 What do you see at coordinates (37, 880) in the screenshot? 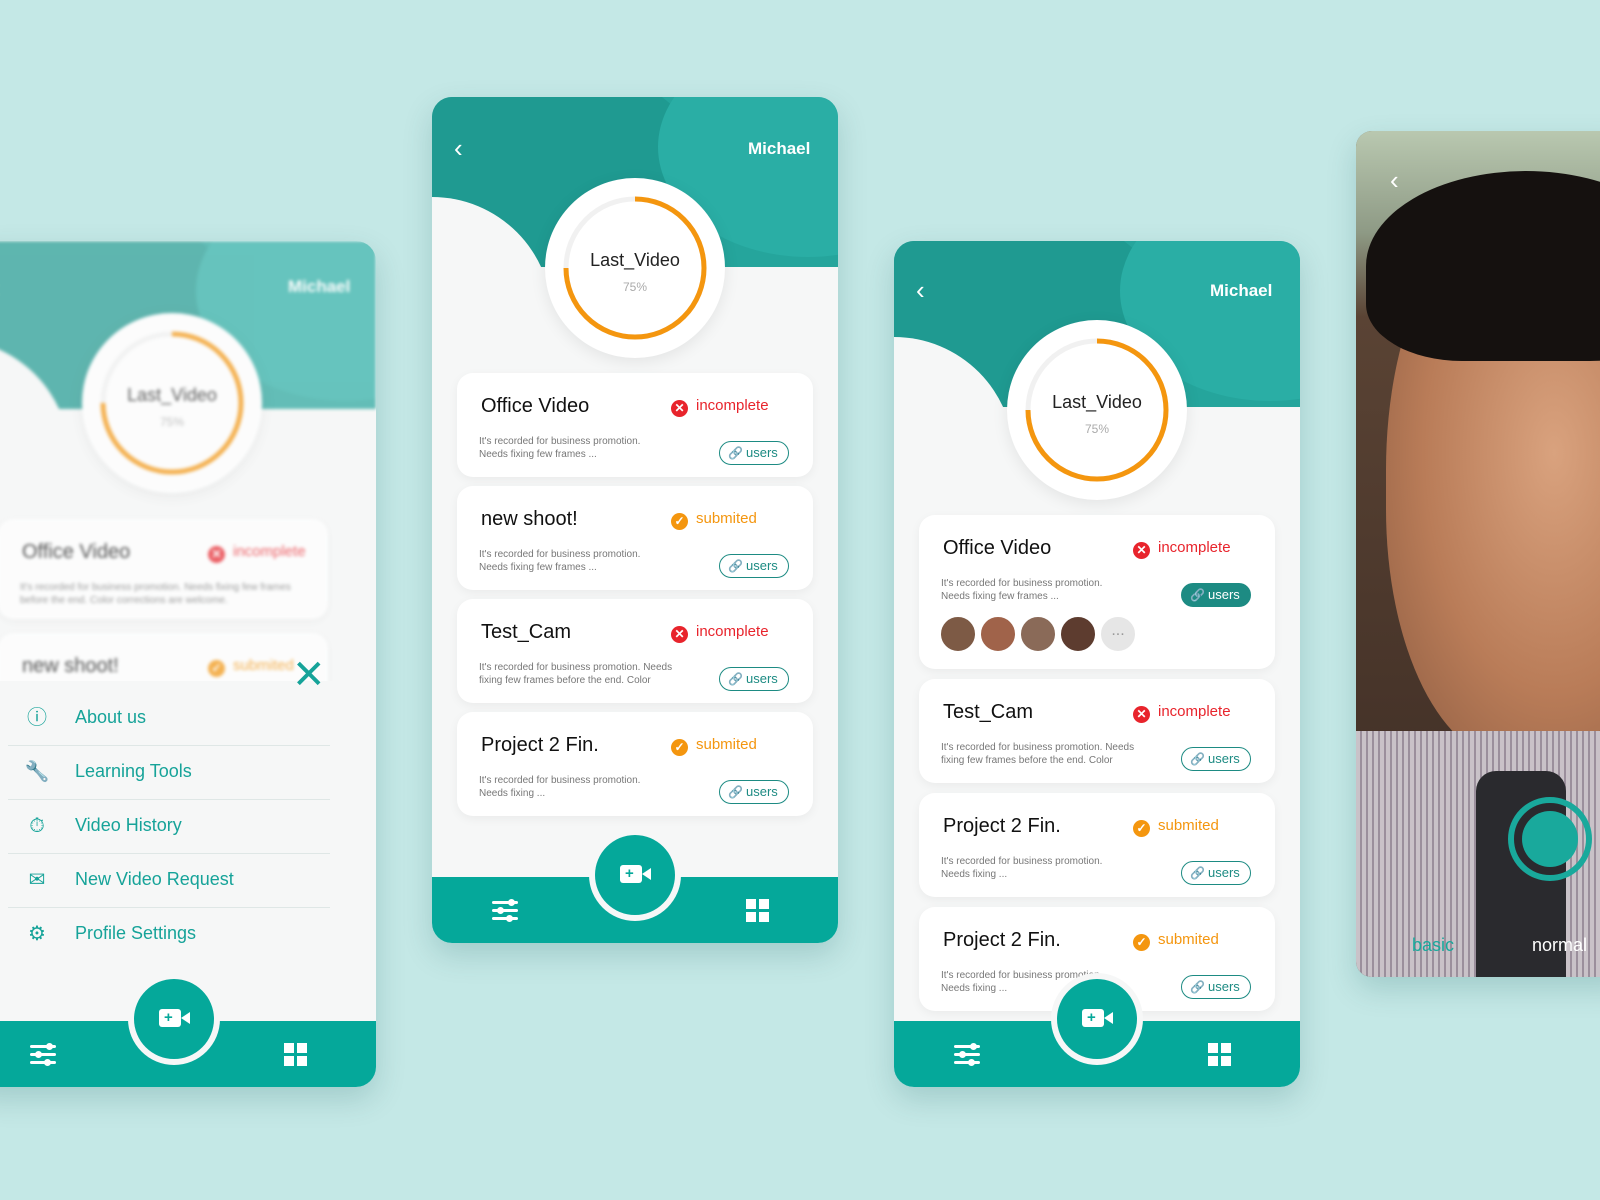
I see `mail-icon: ✉` at bounding box center [37, 880].